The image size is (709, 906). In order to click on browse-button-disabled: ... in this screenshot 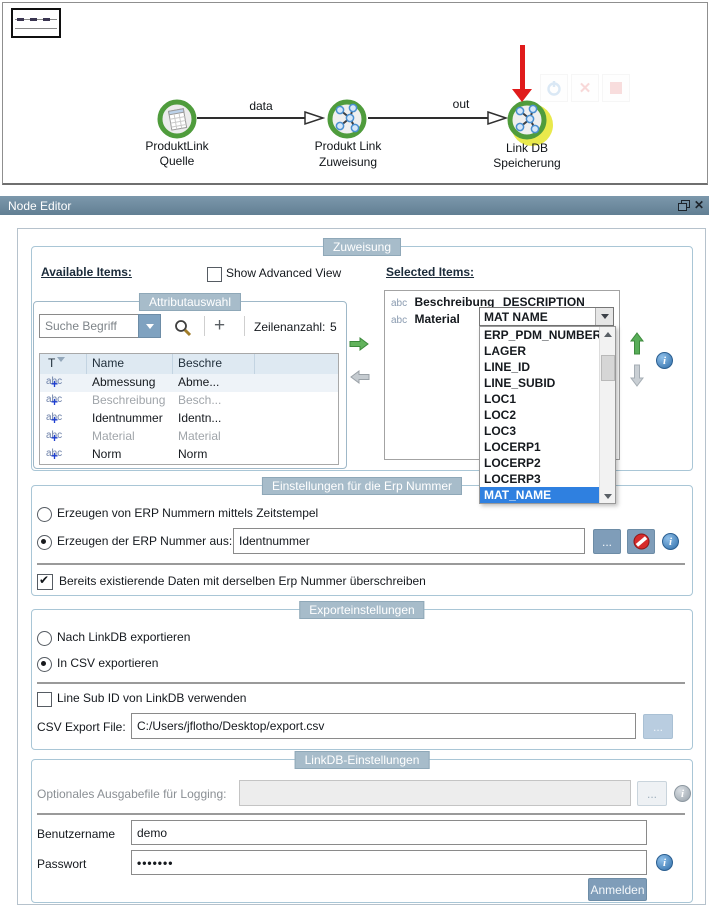, I will do `click(652, 793)`.